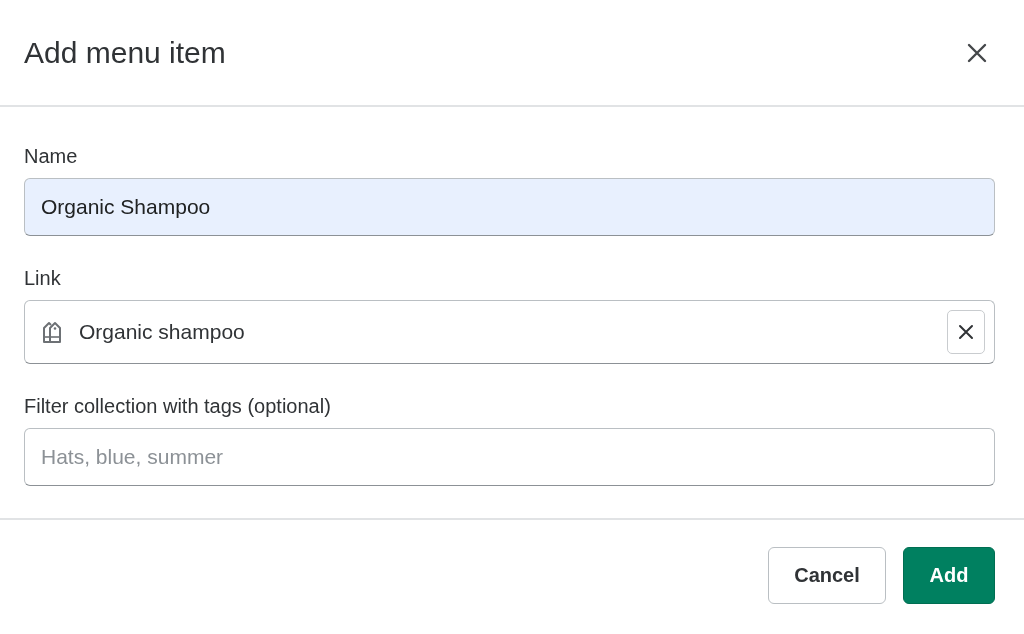  I want to click on field-label: Link, so click(43, 278).